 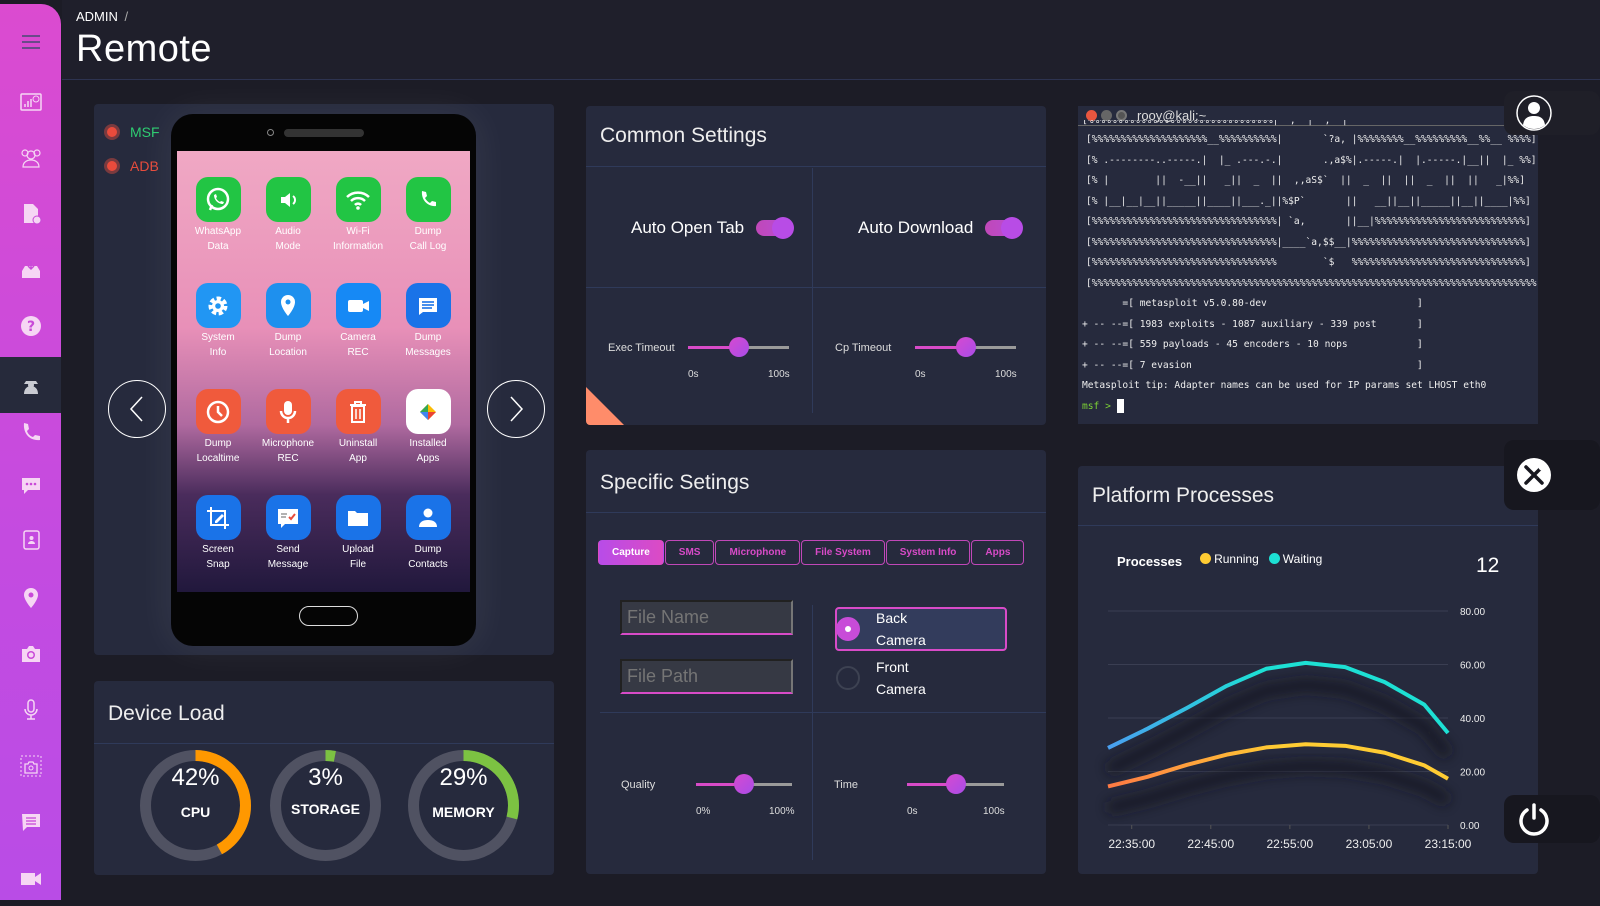 I want to click on app-system-info: SystemInfo, so click(x=218, y=321).